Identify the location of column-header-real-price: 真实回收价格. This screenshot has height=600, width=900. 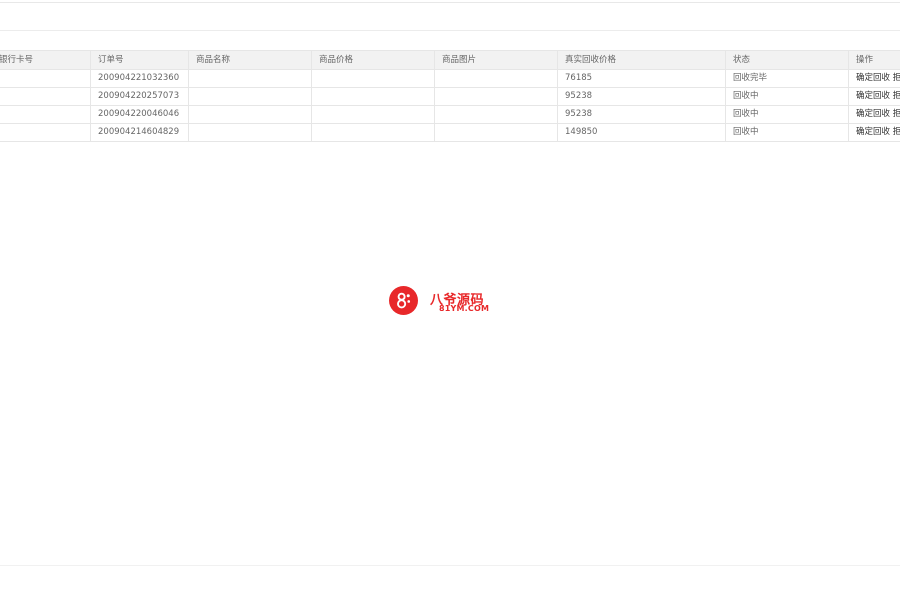
(641, 60).